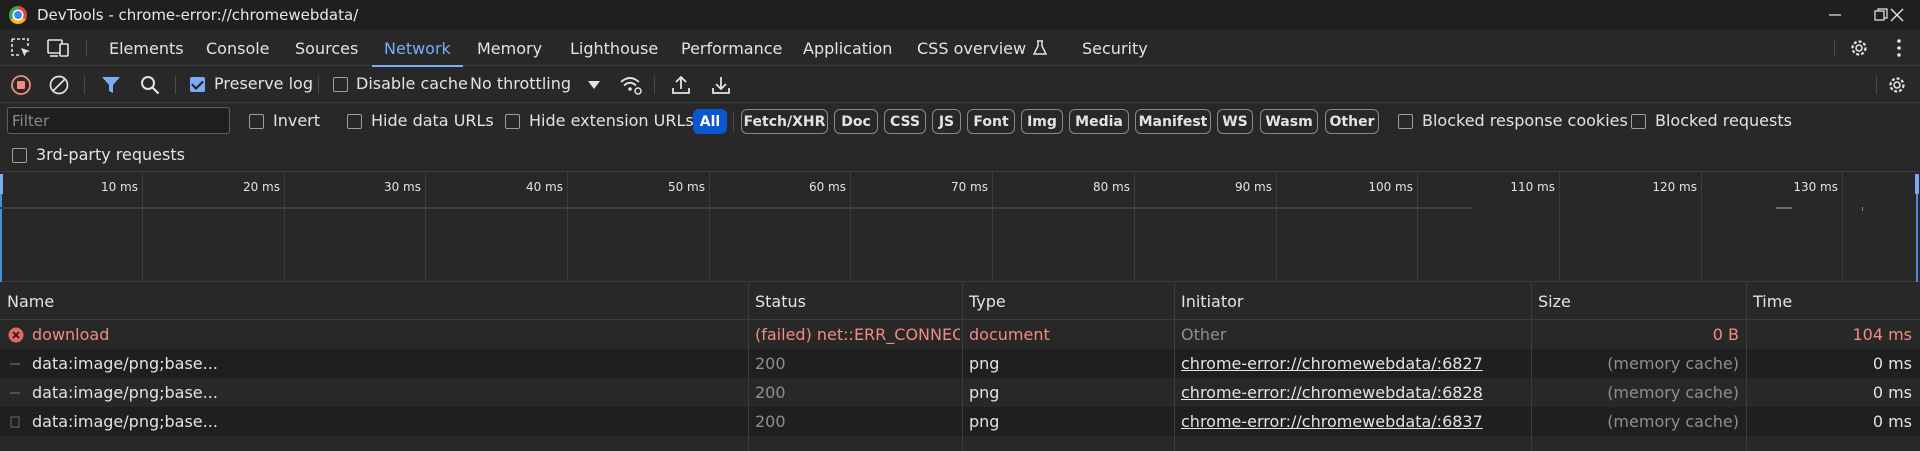  What do you see at coordinates (1352, 301) in the screenshot?
I see `column-header-initiator: Initiator` at bounding box center [1352, 301].